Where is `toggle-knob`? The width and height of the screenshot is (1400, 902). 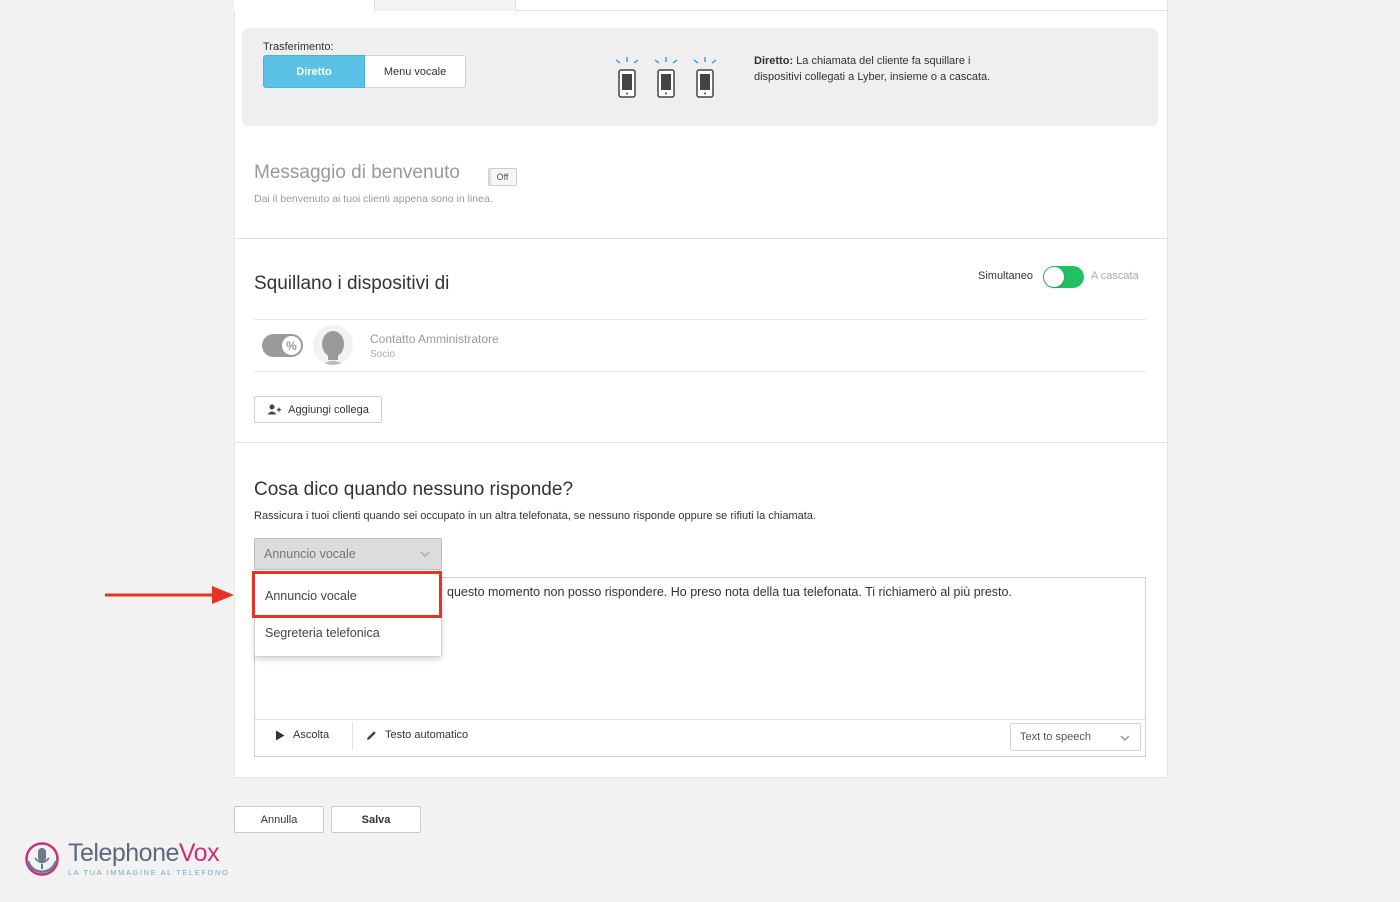
toggle-knob is located at coordinates (1054, 277).